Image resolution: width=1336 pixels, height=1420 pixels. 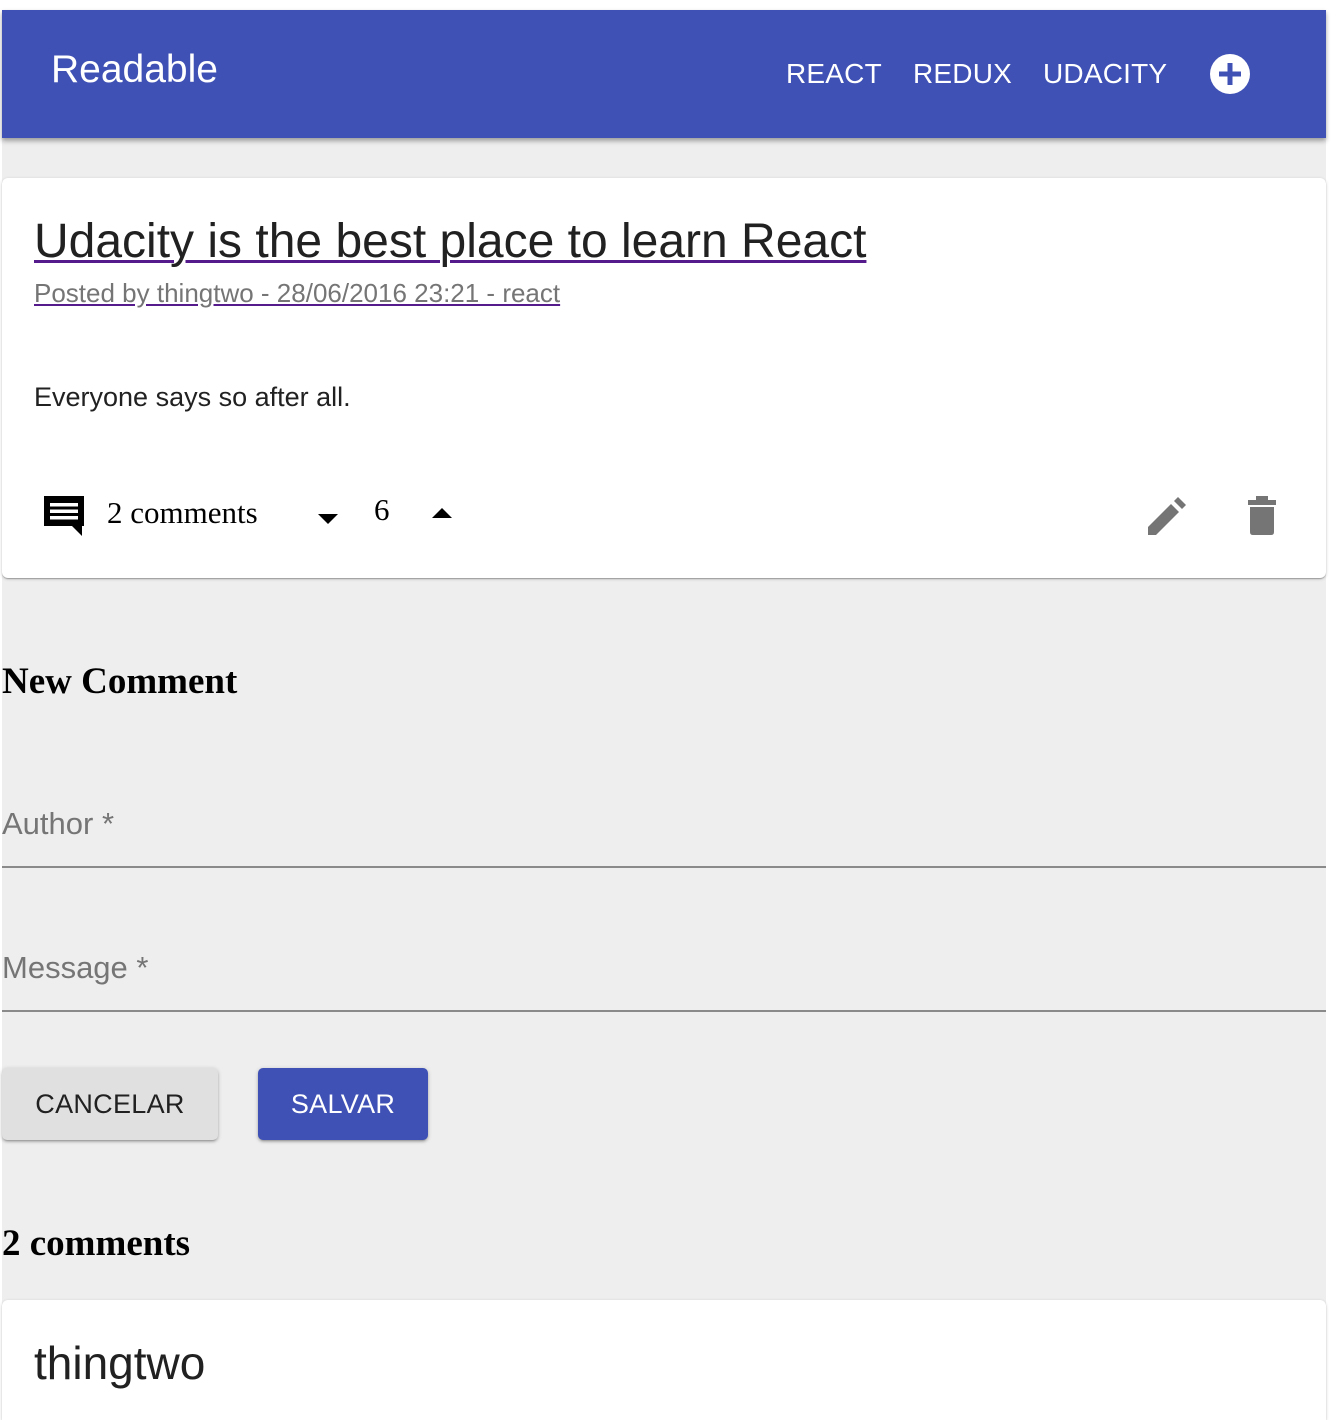 I want to click on add-circle-icon, so click(x=1230, y=74).